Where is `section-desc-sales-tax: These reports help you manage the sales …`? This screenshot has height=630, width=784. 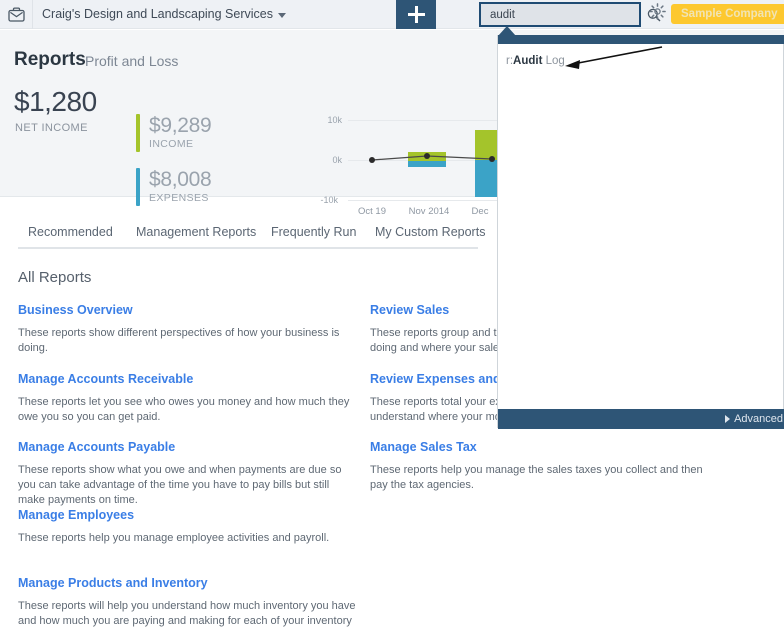
section-desc-sales-tax: These reports help you manage the sales … is located at coordinates (536, 477).